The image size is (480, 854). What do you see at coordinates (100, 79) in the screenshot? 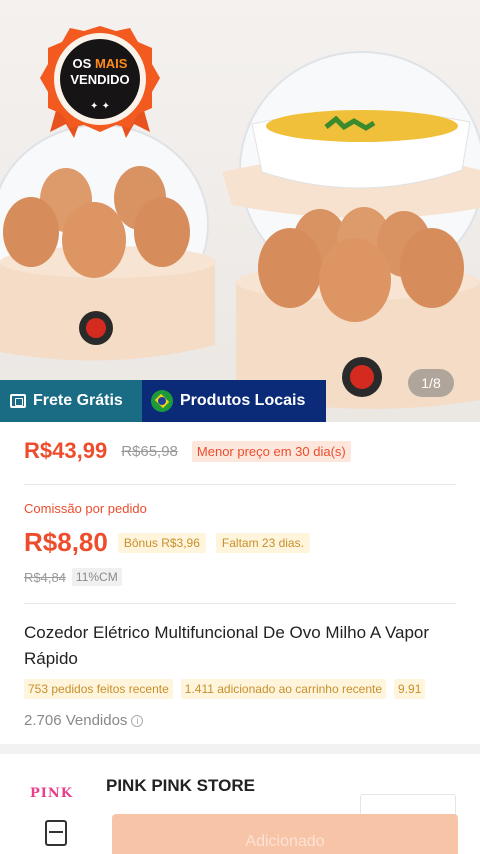
I see `badge-text-vendido: VENDIDO` at bounding box center [100, 79].